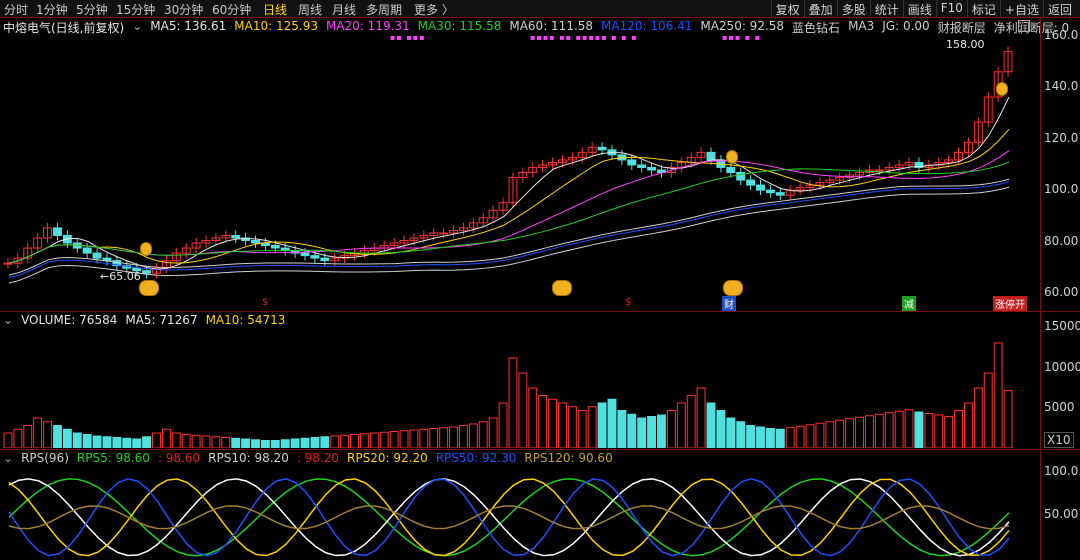 This screenshot has height=560, width=1080. What do you see at coordinates (1061, 514) in the screenshot?
I see `rps-tick: 50.00` at bounding box center [1061, 514].